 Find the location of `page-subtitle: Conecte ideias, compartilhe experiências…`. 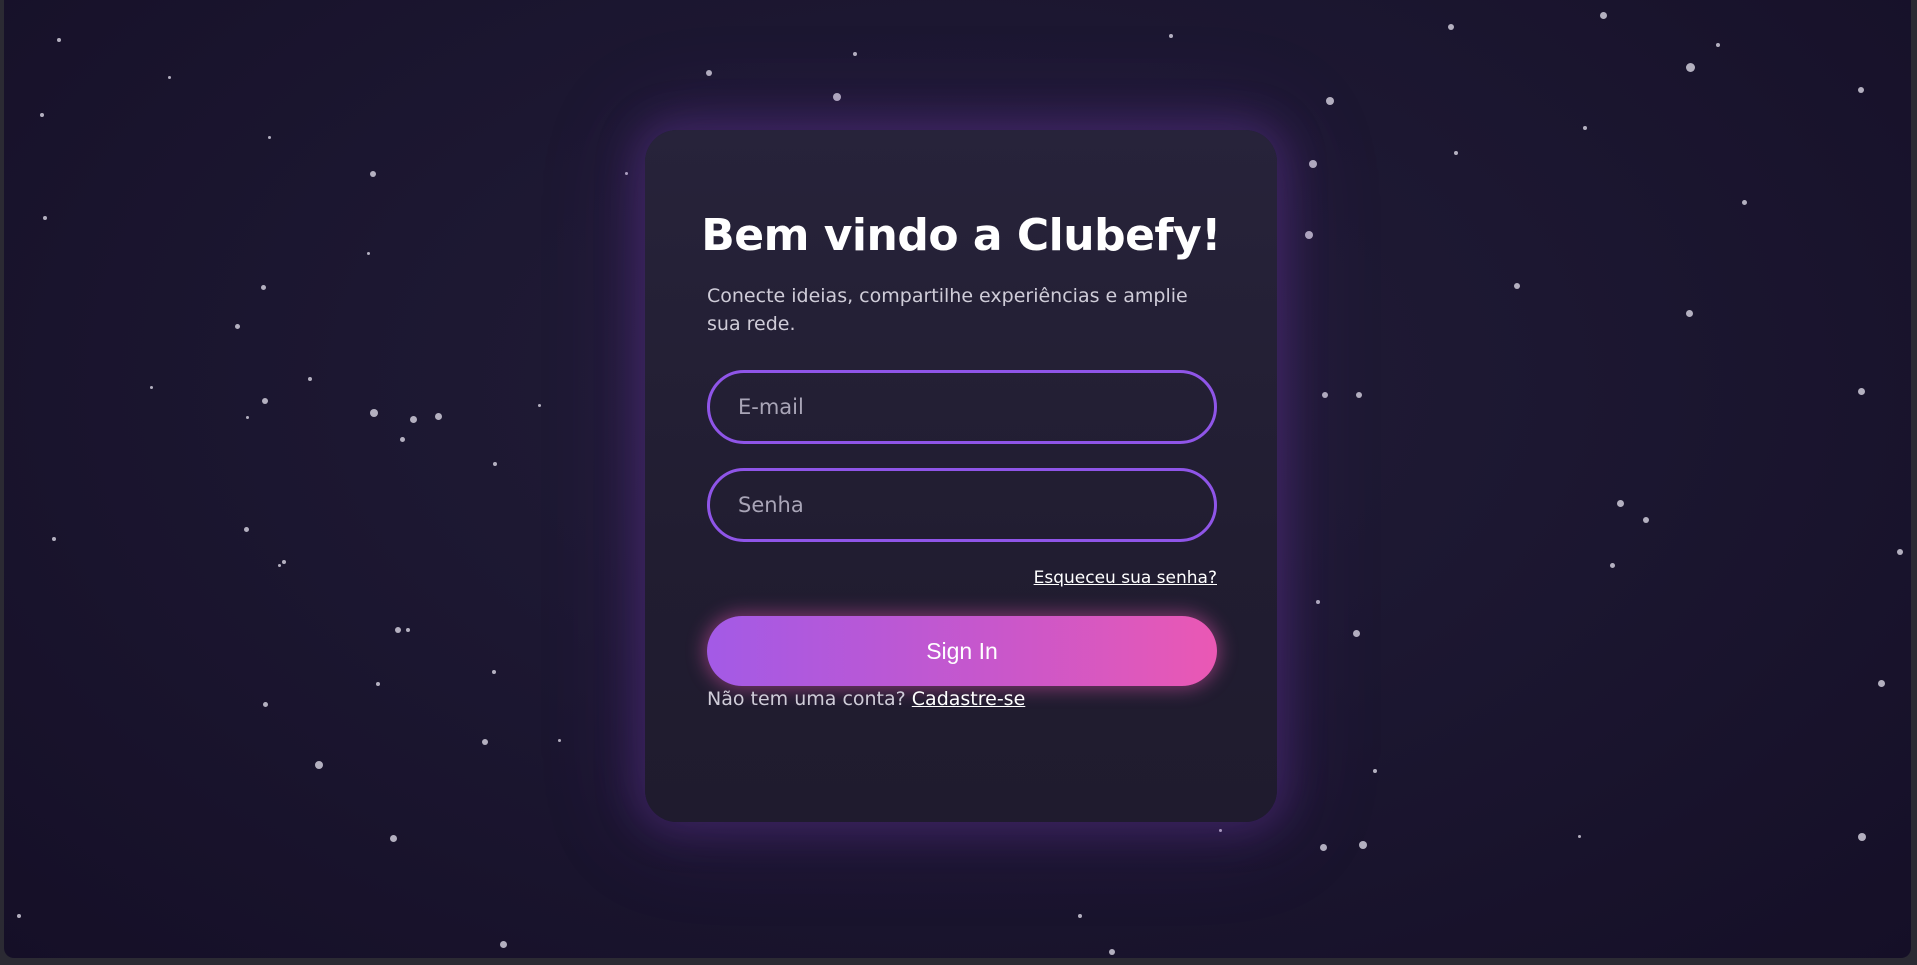

page-subtitle: Conecte ideias, compartilhe experiências… is located at coordinates (947, 310).